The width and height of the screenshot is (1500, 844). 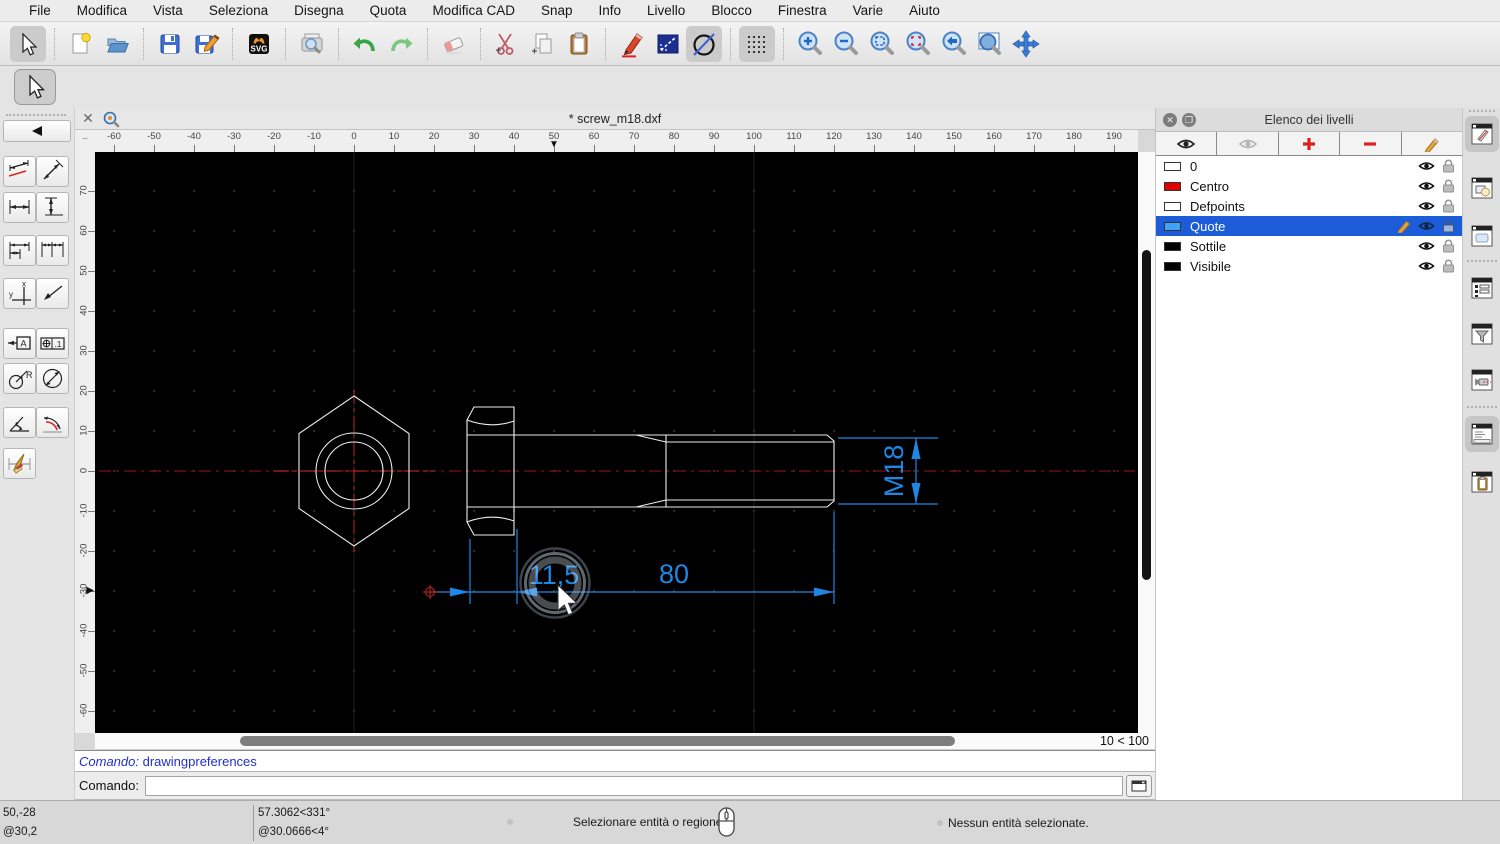 What do you see at coordinates (11, 294) in the screenshot?
I see `svg-text: y` at bounding box center [11, 294].